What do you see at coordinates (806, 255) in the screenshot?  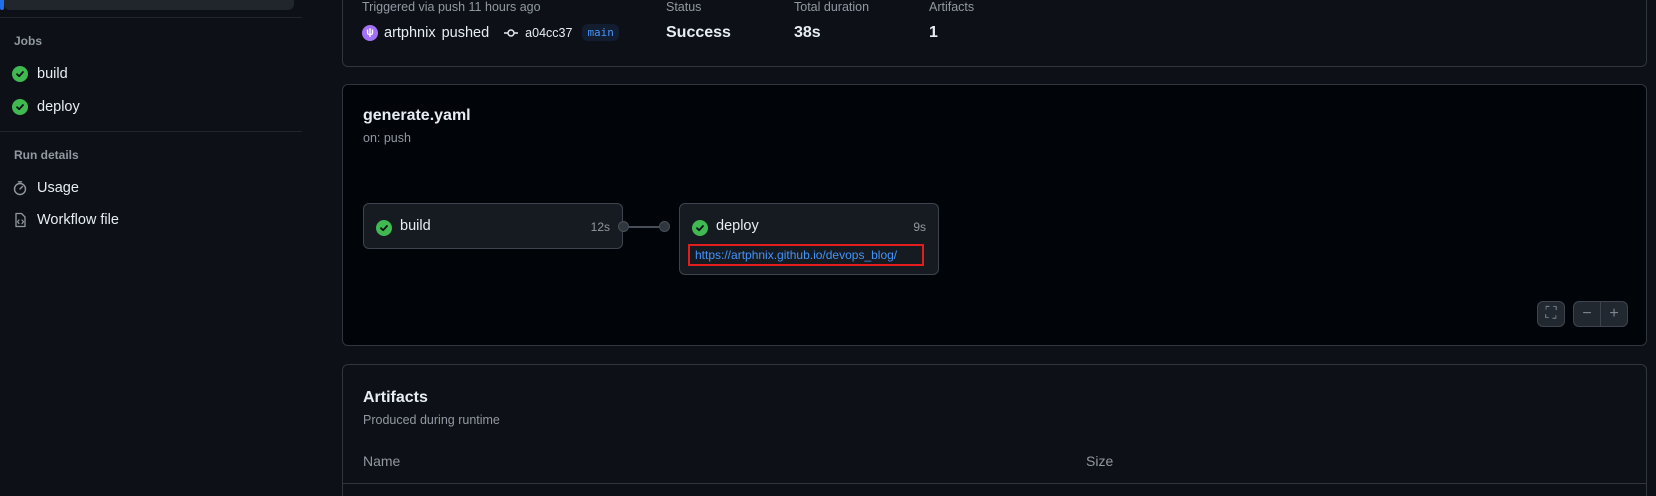 I see `deployment-url-link: https://artphnix.github.io/devops_blog/` at bounding box center [806, 255].